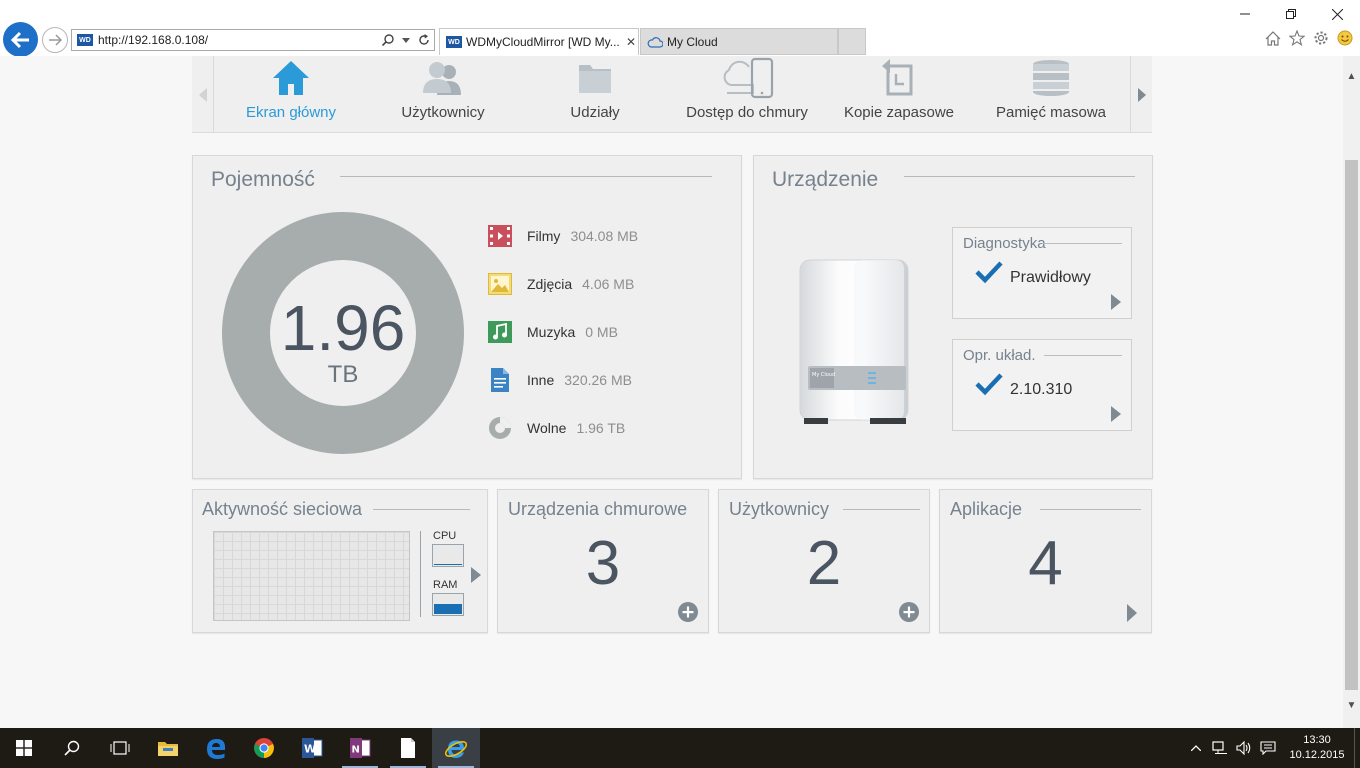  Describe the element at coordinates (595, 78) in the screenshot. I see `folder-icon` at that location.